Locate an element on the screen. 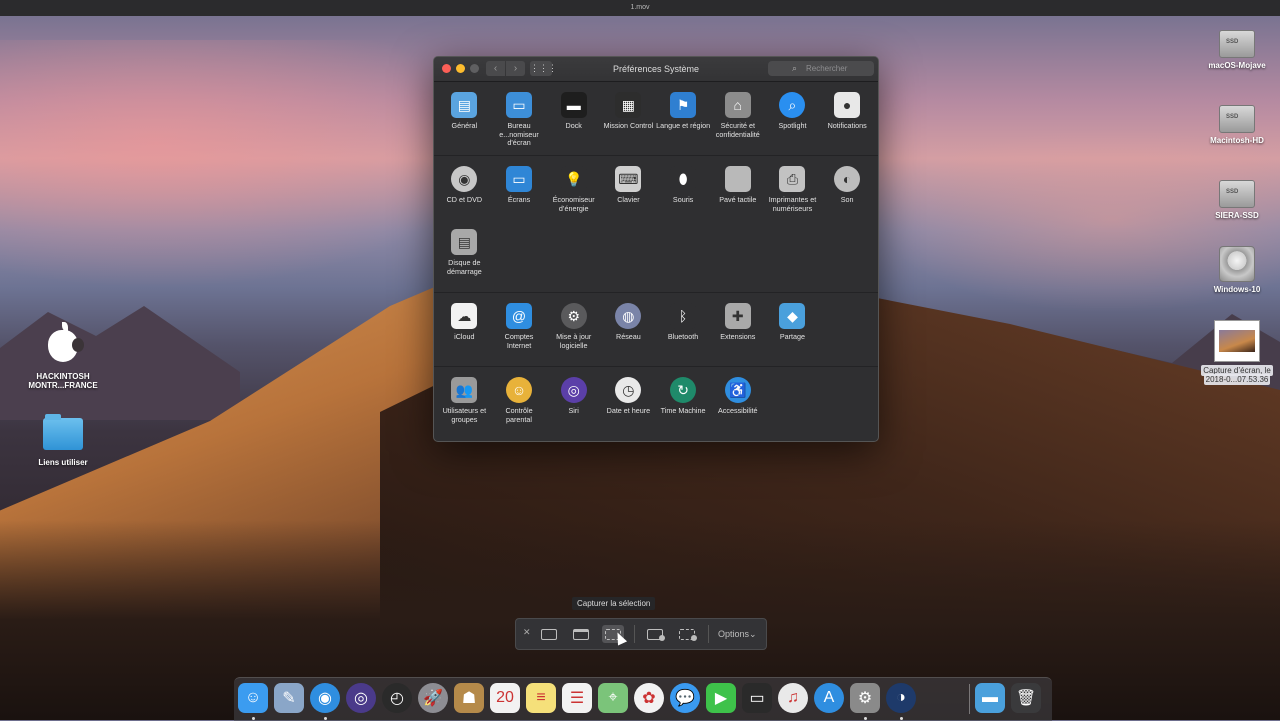 The width and height of the screenshot is (1280, 721). sharing-icon: ◆ is located at coordinates (792, 316).